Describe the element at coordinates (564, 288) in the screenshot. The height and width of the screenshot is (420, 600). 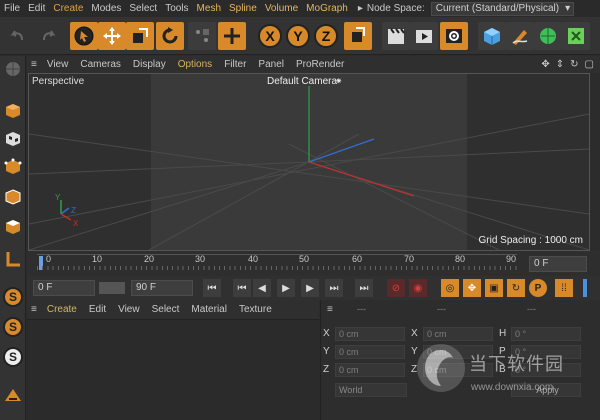
I see `key-pla-button: ⁞⁞` at that location.